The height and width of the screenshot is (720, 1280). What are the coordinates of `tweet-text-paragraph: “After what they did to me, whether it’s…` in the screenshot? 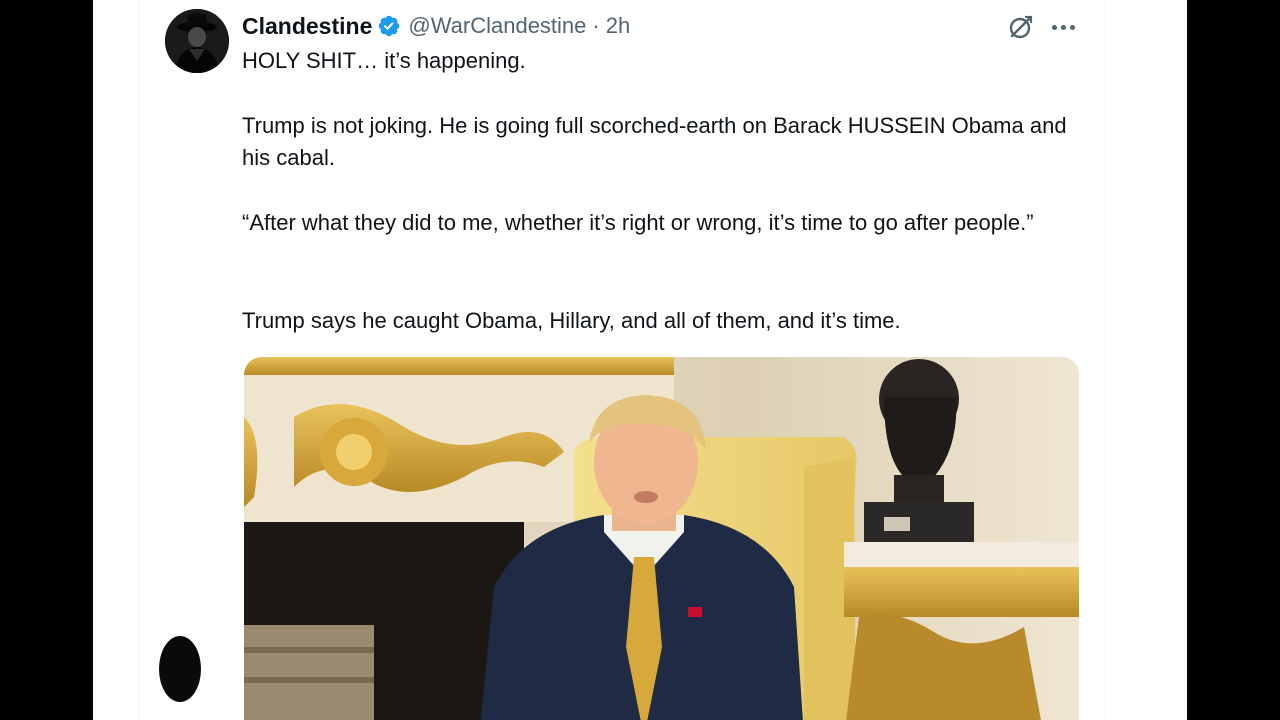 It's located at (638, 222).